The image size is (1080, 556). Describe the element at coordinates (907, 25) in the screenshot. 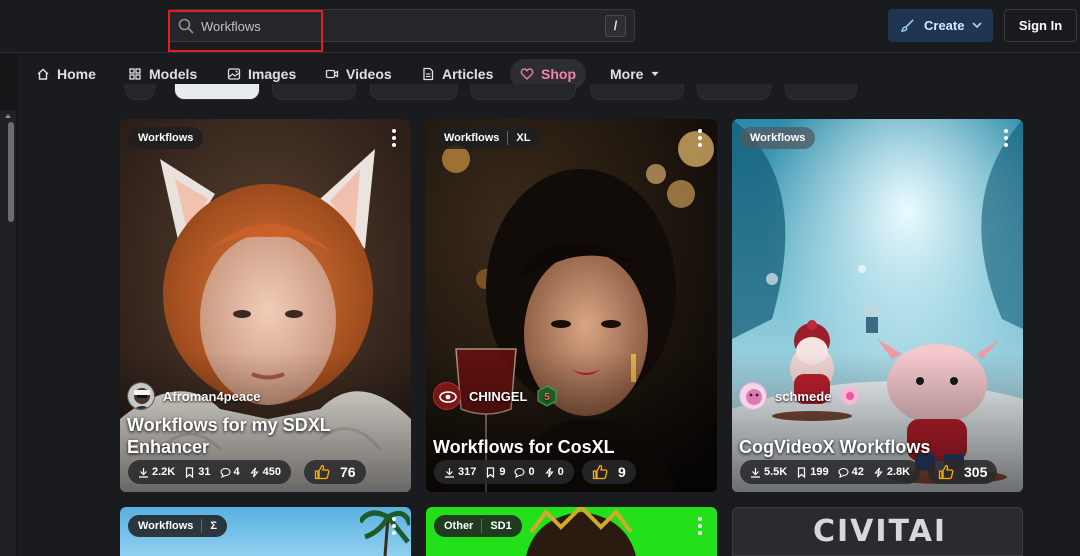

I see `brush-icon` at that location.